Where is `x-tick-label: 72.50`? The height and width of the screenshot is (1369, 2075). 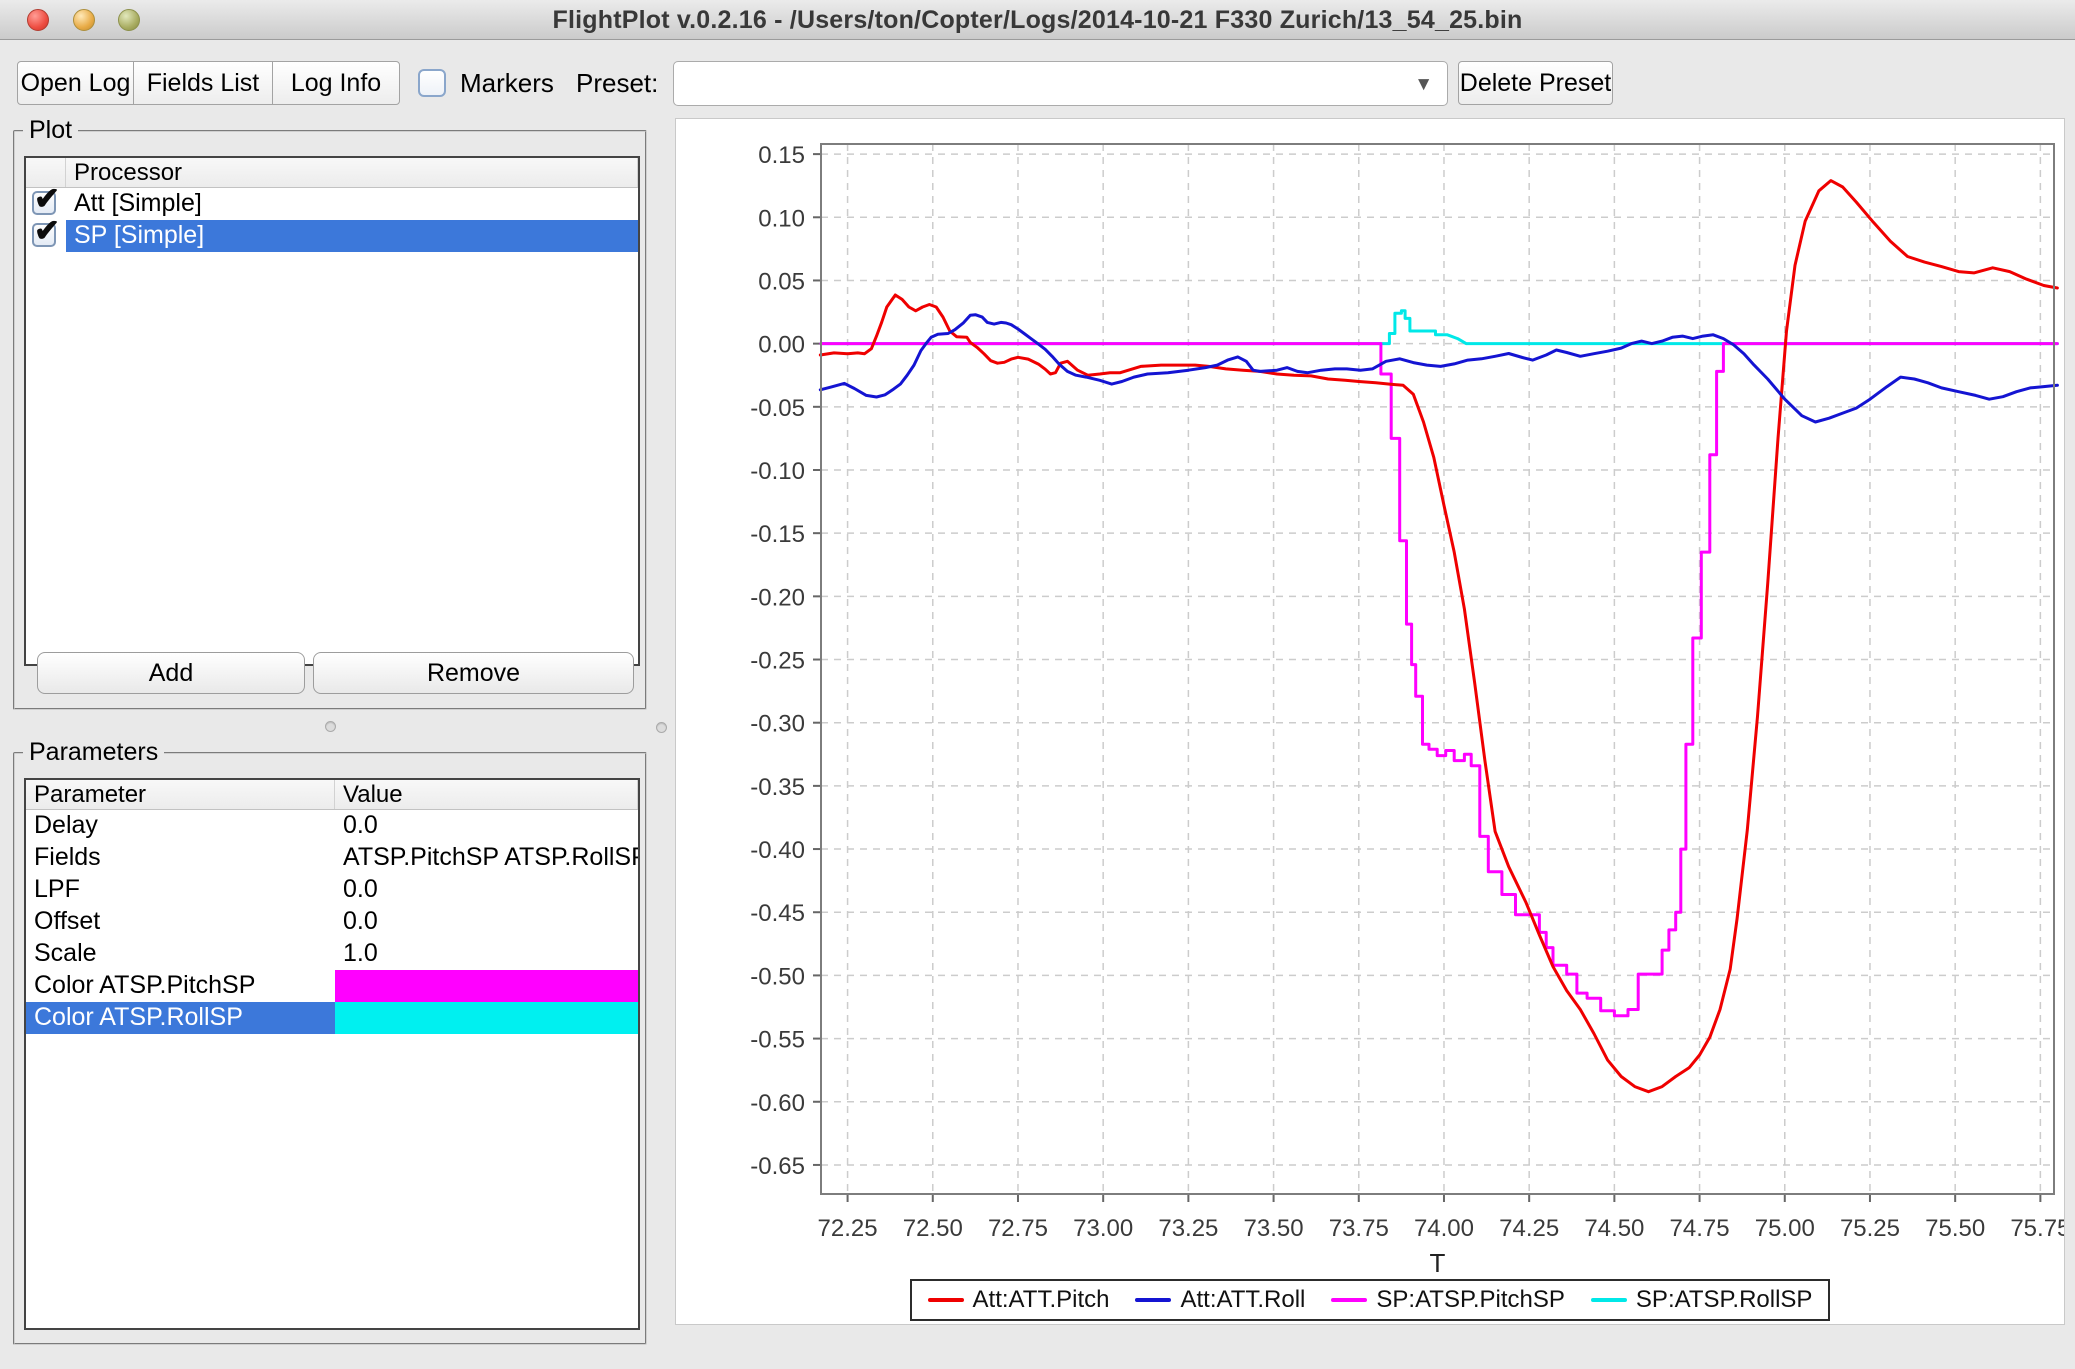 x-tick-label: 72.50 is located at coordinates (933, 1228).